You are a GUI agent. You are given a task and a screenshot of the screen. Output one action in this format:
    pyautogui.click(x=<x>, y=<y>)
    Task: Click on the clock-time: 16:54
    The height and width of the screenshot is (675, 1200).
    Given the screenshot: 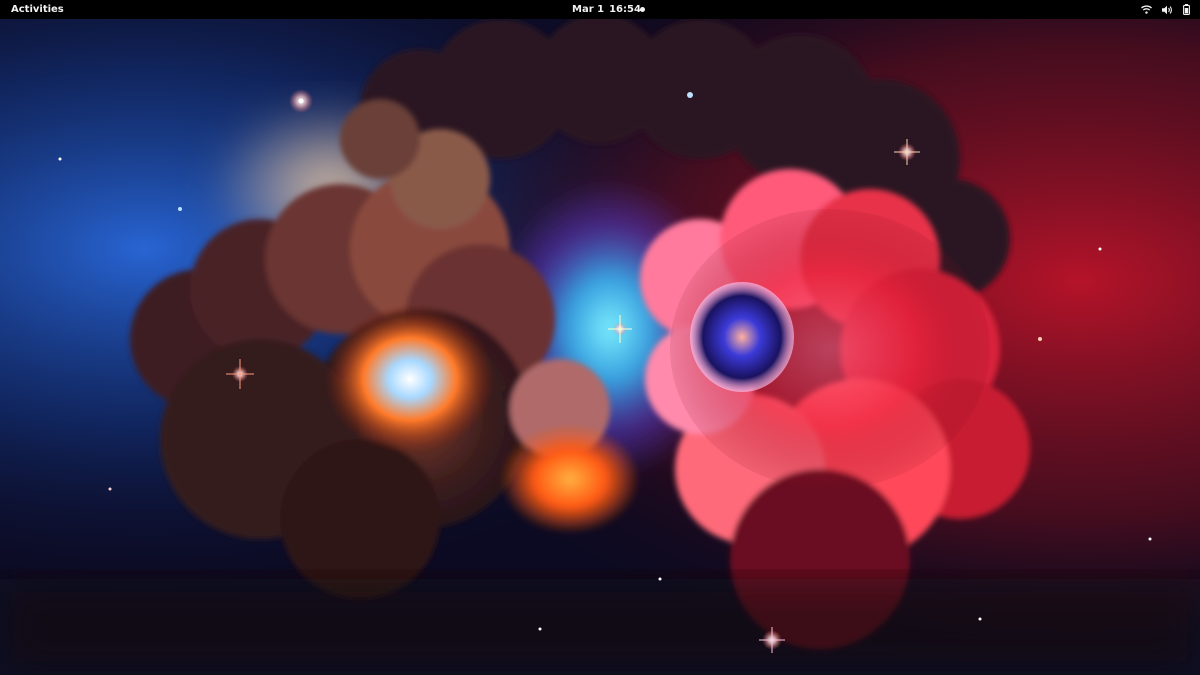 What is the action you would take?
    pyautogui.click(x=625, y=9)
    